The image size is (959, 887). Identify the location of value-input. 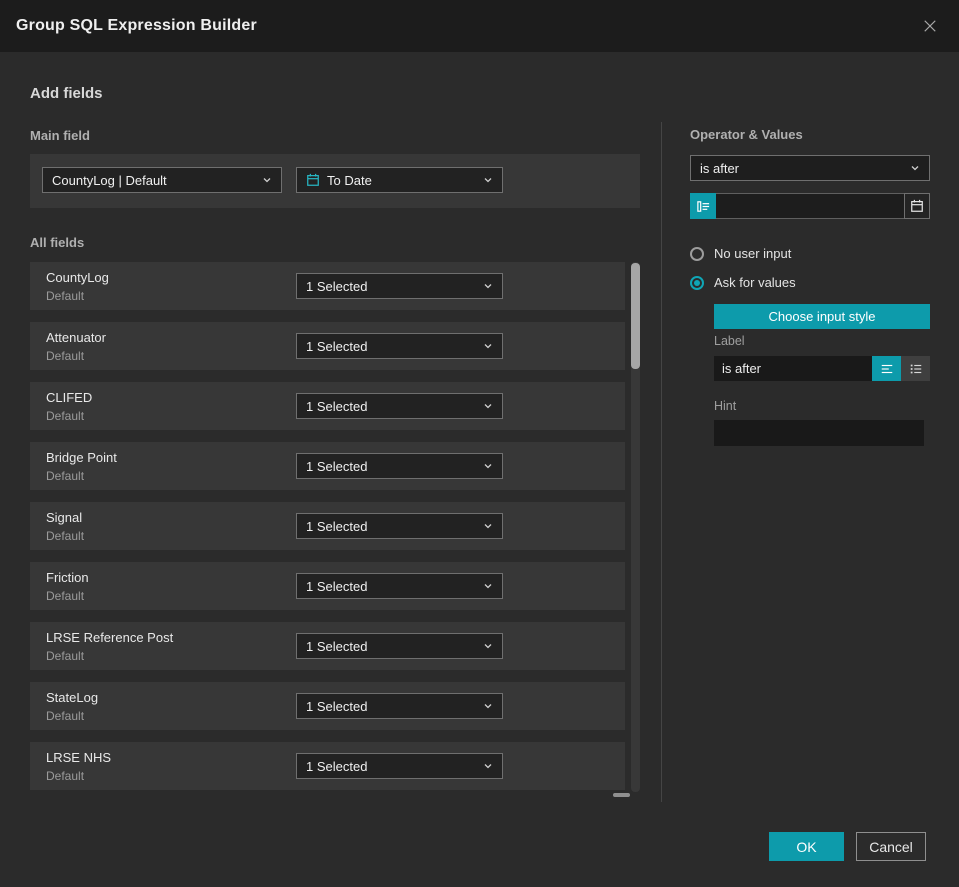
(810, 206).